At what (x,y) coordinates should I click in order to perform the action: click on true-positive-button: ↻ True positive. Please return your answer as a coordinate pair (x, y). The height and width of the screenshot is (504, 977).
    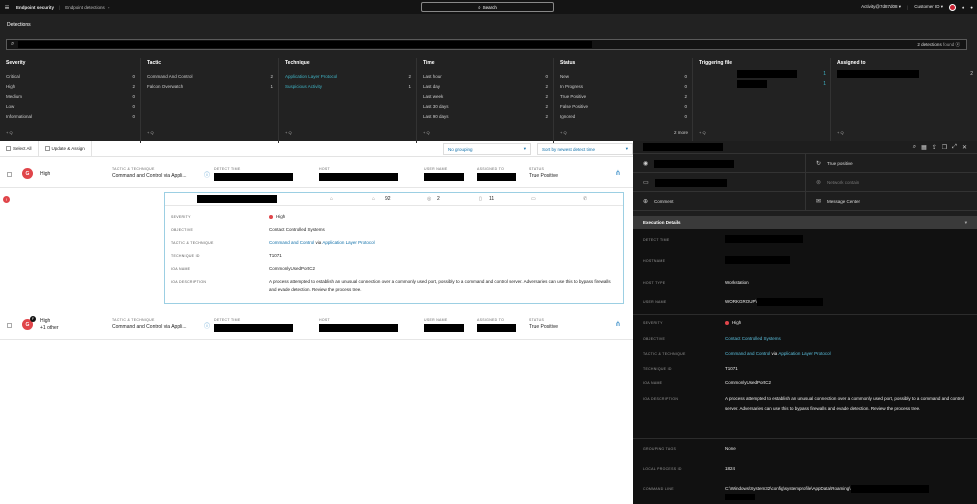
    Looking at the image, I should click on (891, 163).